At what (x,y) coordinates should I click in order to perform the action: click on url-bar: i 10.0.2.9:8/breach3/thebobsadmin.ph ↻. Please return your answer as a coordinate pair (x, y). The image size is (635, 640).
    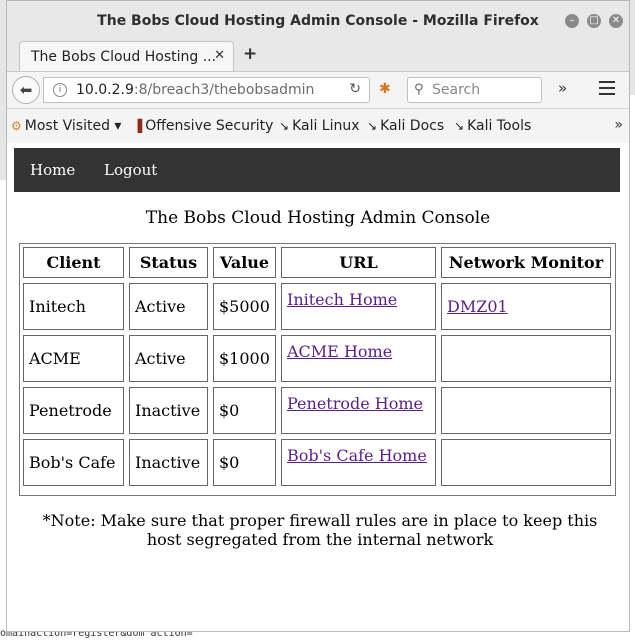
    Looking at the image, I should click on (206, 90).